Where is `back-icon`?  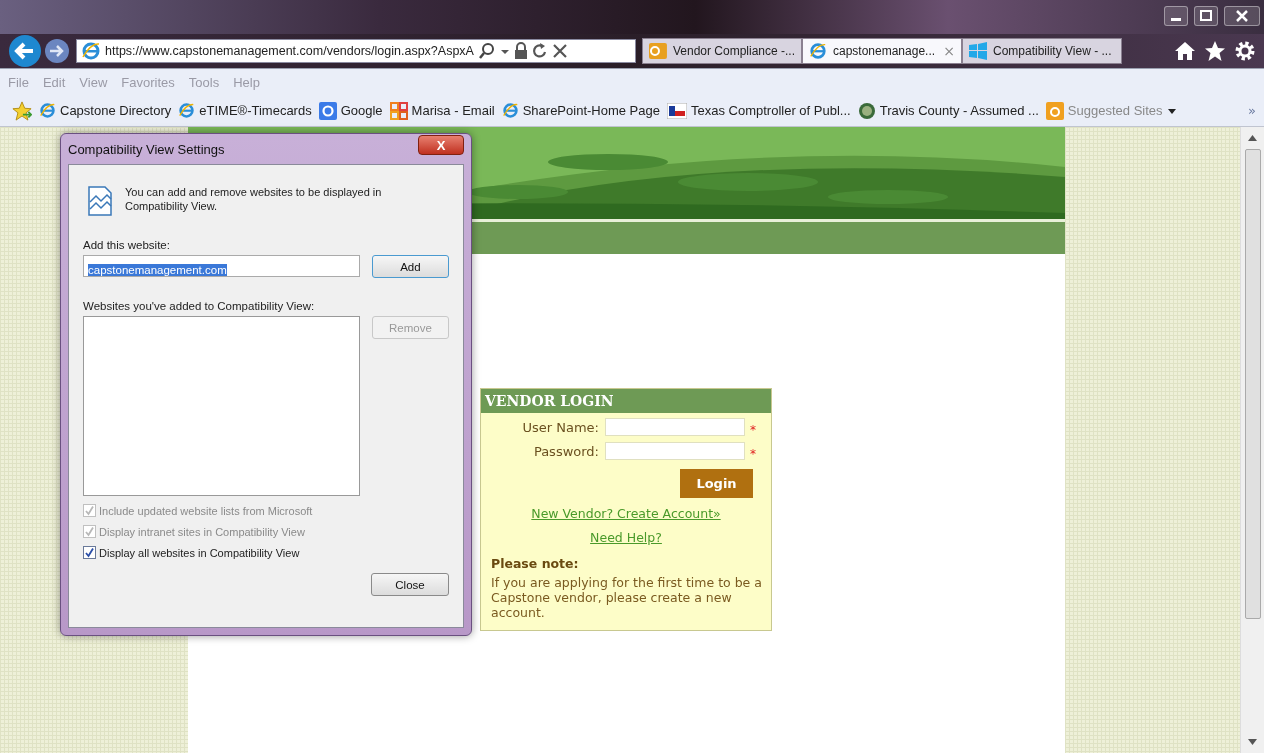 back-icon is located at coordinates (25, 51).